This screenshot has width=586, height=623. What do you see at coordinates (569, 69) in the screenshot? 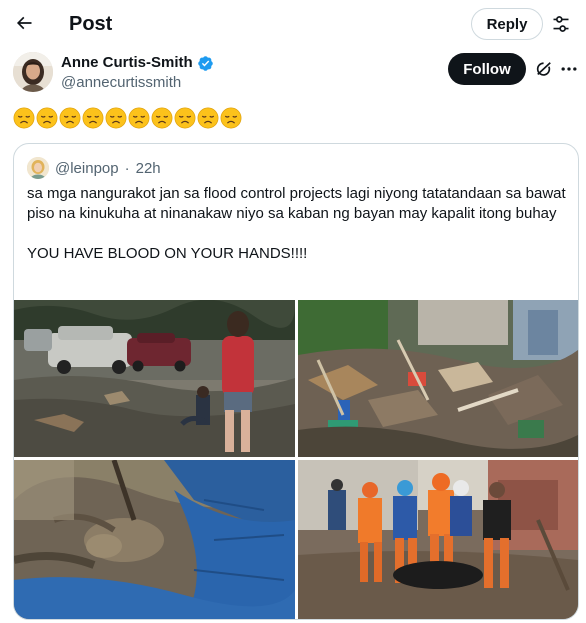
I see `more-options-icon` at bounding box center [569, 69].